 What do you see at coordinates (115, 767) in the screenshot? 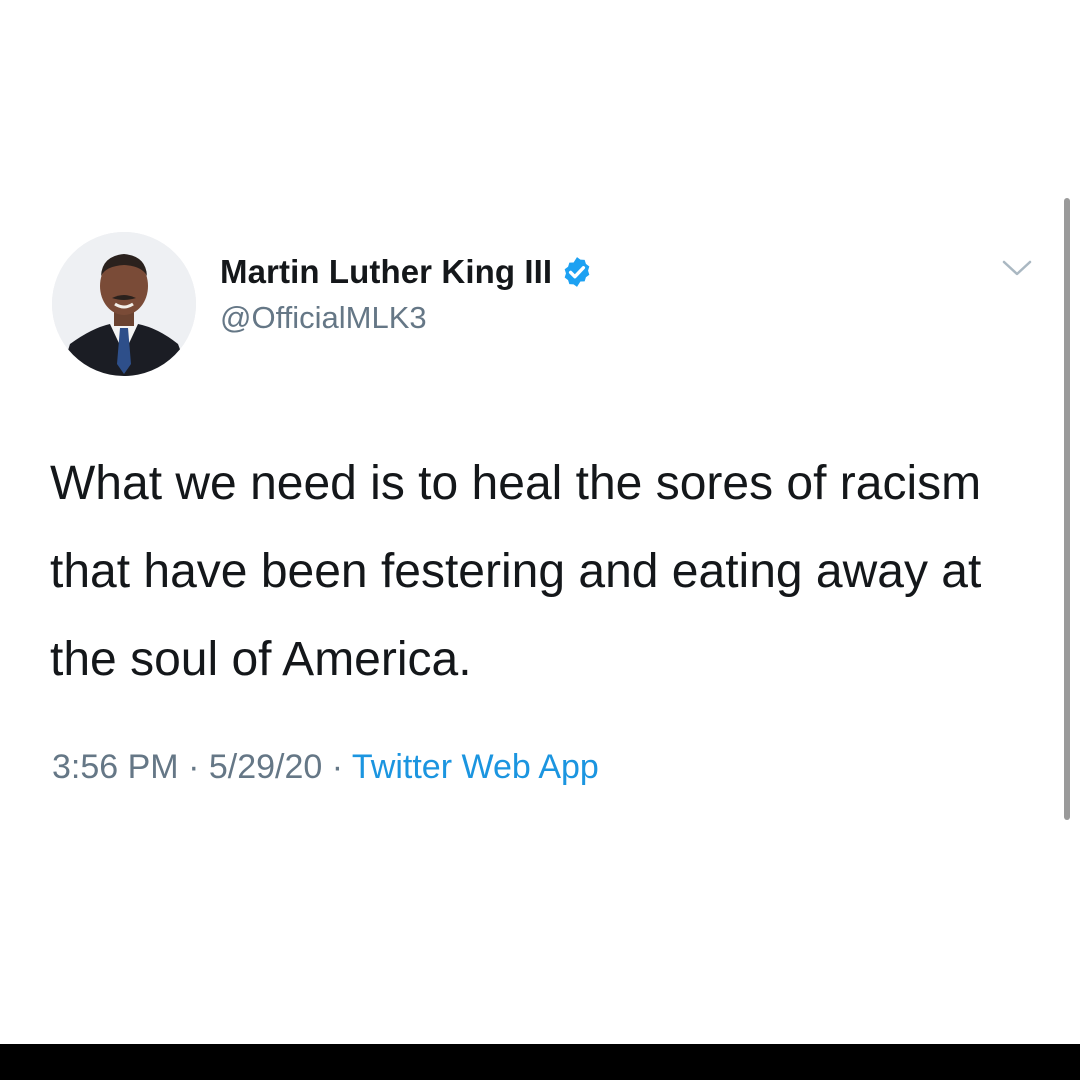
I see `tweet-time: 3:56 PM` at bounding box center [115, 767].